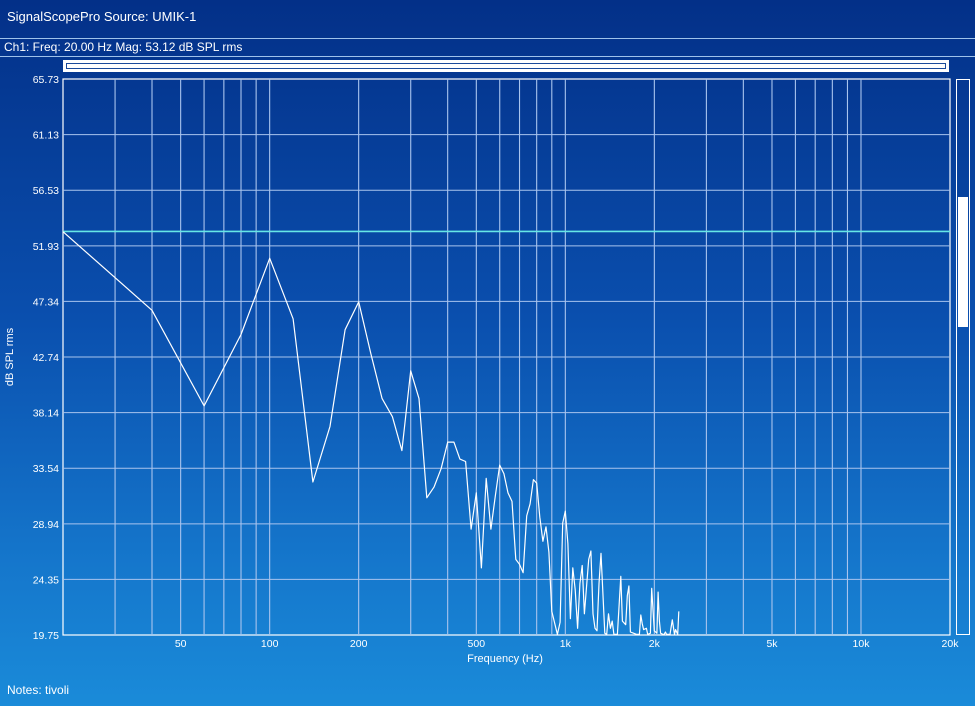 The height and width of the screenshot is (706, 975). What do you see at coordinates (46, 414) in the screenshot?
I see `y-tick-label: 38.14` at bounding box center [46, 414].